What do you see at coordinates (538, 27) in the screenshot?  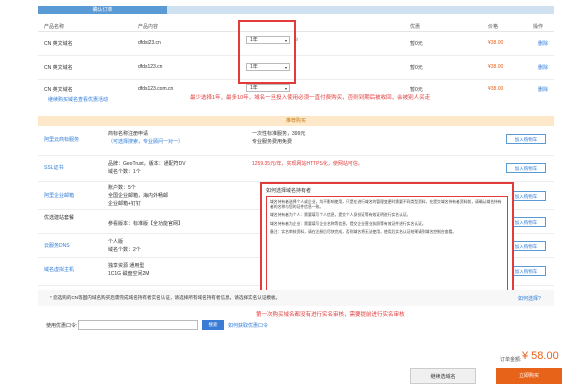 I see `col-operation: 操作` at bounding box center [538, 27].